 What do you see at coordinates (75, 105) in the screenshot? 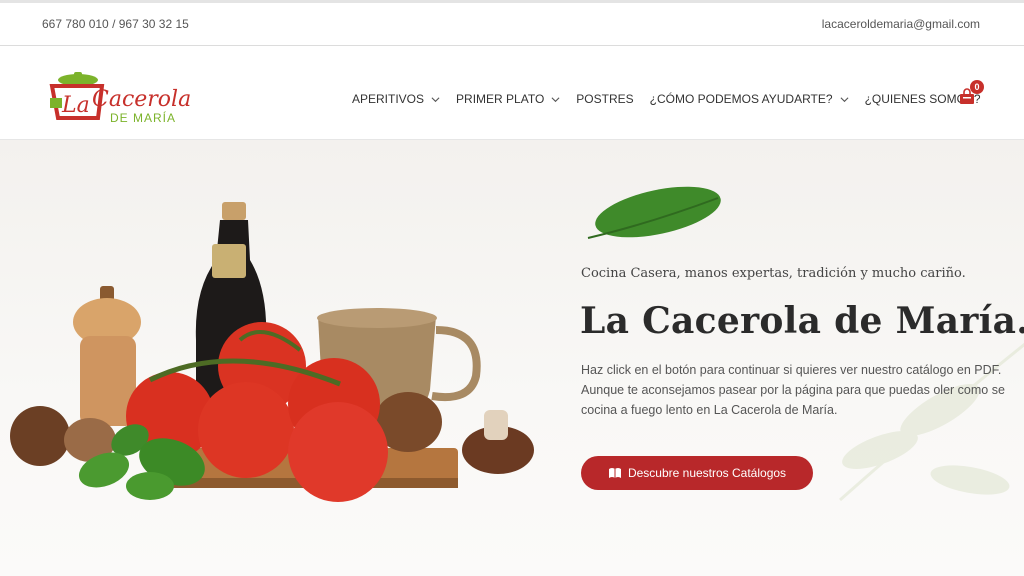
I see `logo-text-prefix: La` at bounding box center [75, 105].